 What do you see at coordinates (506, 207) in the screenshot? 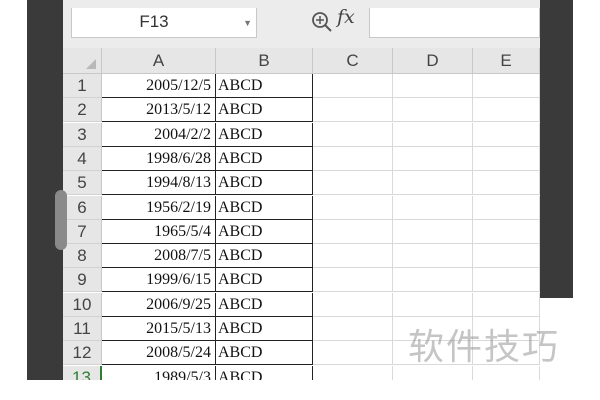
I see `cell-e6` at bounding box center [506, 207].